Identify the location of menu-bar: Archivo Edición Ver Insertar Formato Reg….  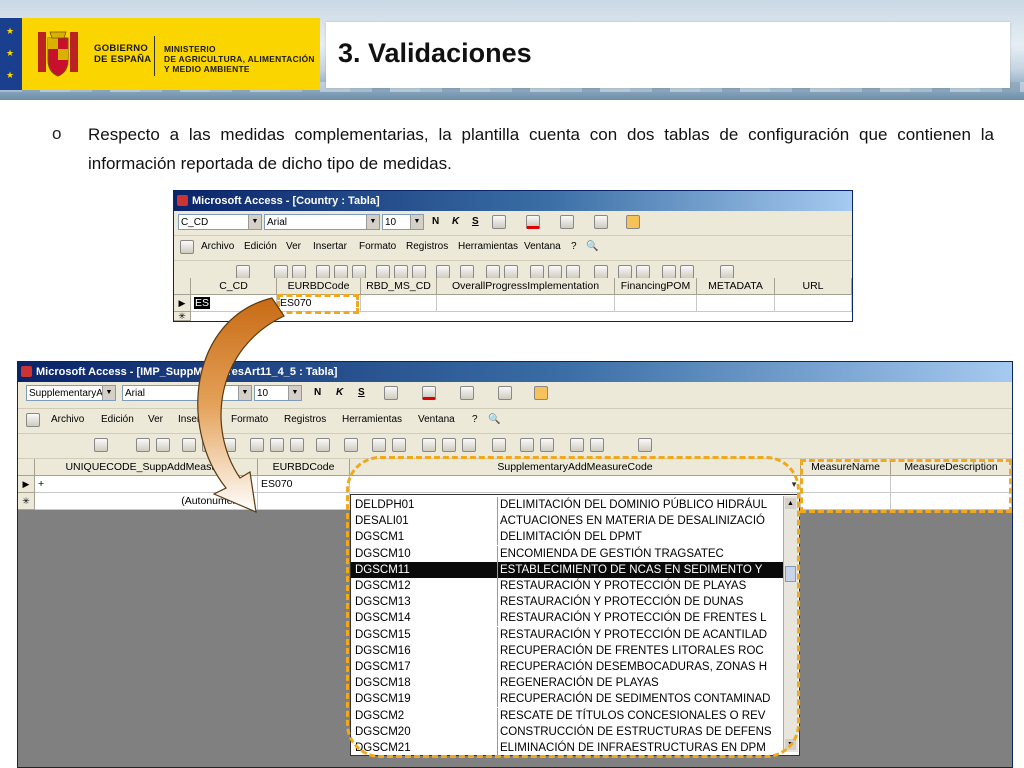
(513, 248).